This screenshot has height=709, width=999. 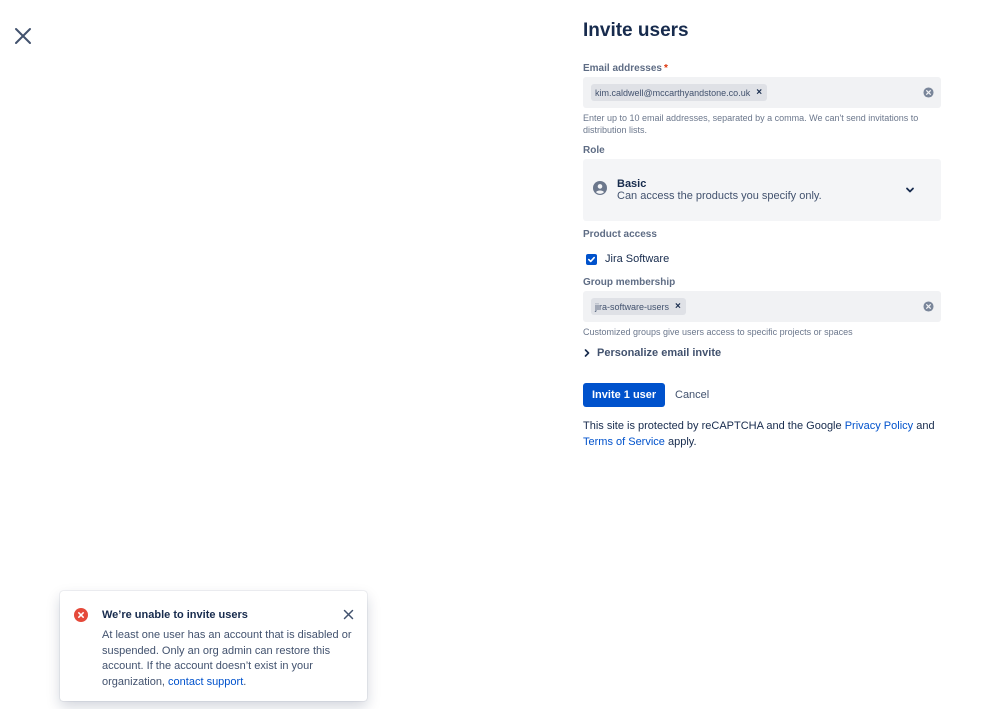 I want to click on checkbox-checked-icon, so click(x=591, y=259).